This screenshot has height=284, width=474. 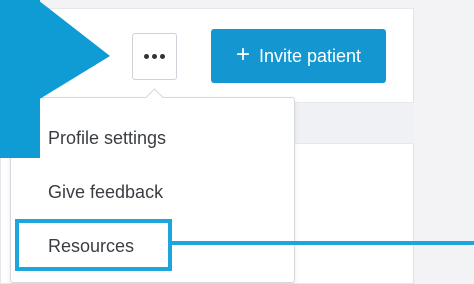 I want to click on table-header-strip, so click(x=354, y=123).